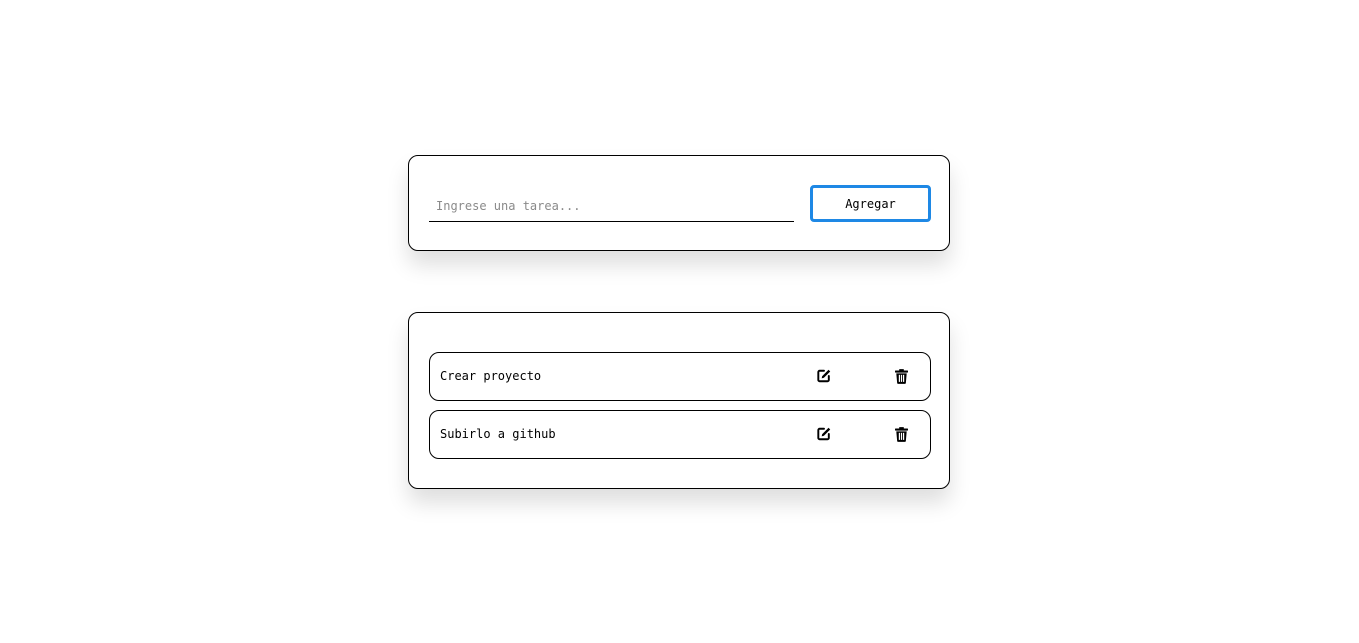  I want to click on task-item: Subirlo a github, so click(680, 434).